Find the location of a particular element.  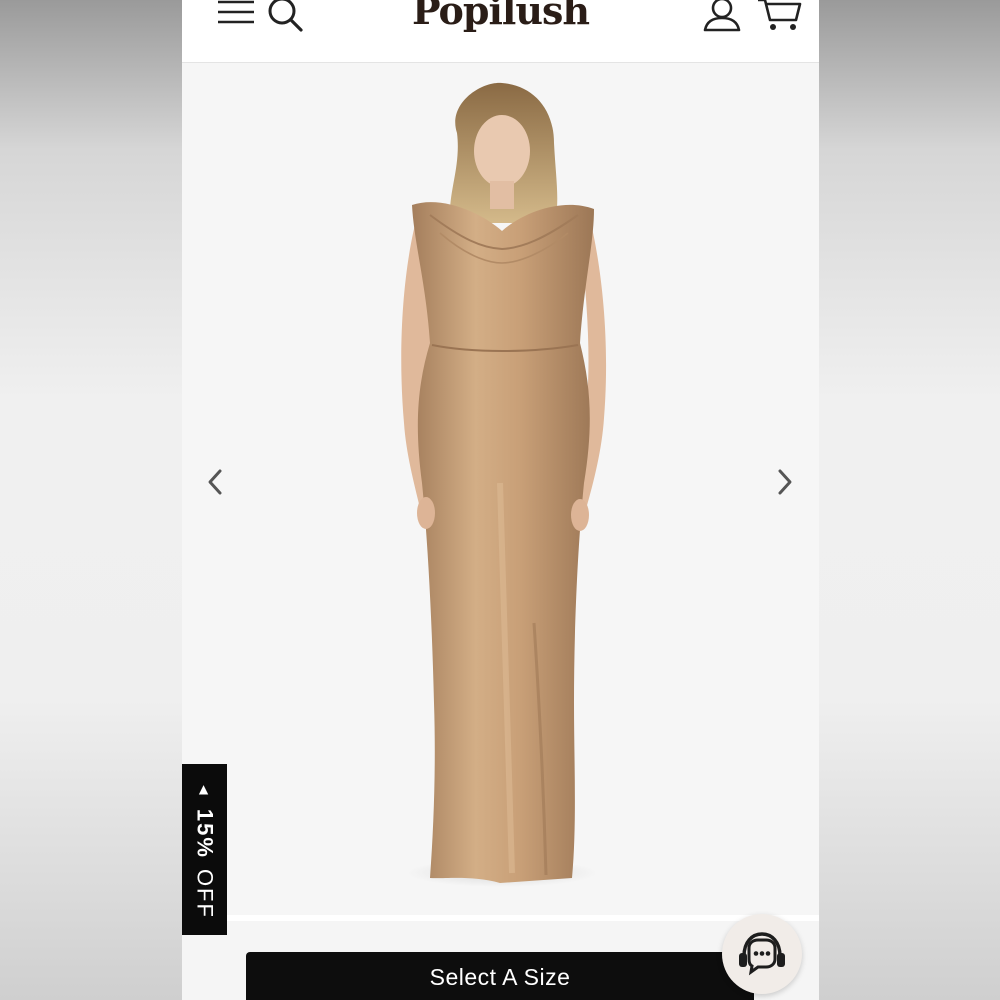

account-icon is located at coordinates (722, 17).